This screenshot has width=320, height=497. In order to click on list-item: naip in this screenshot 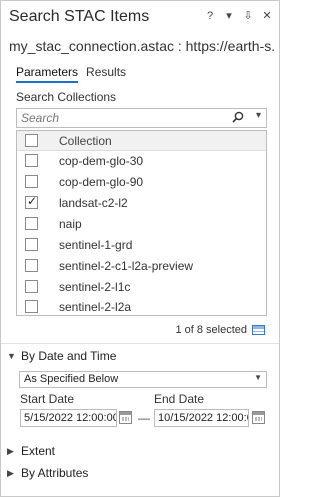, I will do `click(141, 224)`.